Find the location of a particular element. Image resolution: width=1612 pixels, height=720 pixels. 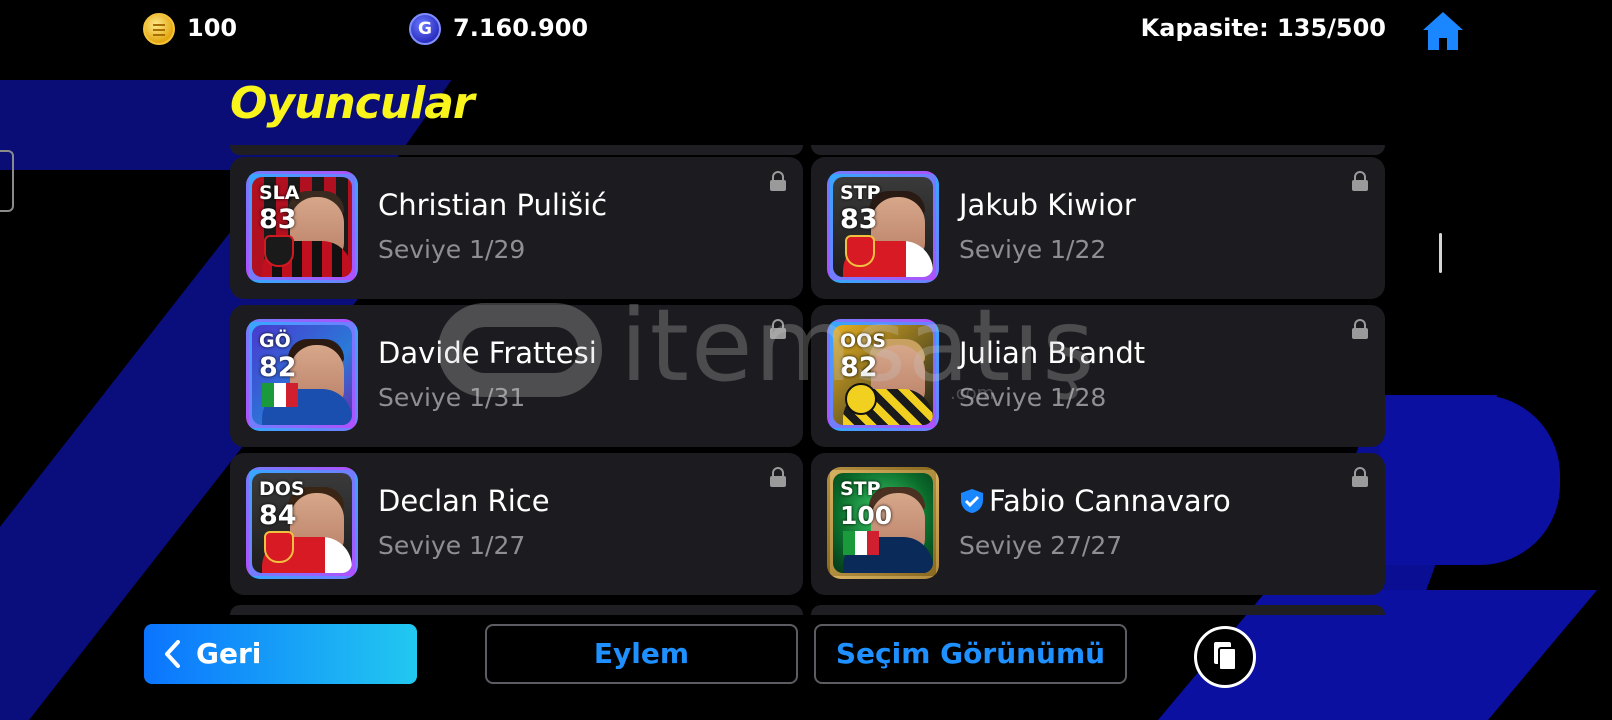

action-button: Eylem is located at coordinates (641, 654).